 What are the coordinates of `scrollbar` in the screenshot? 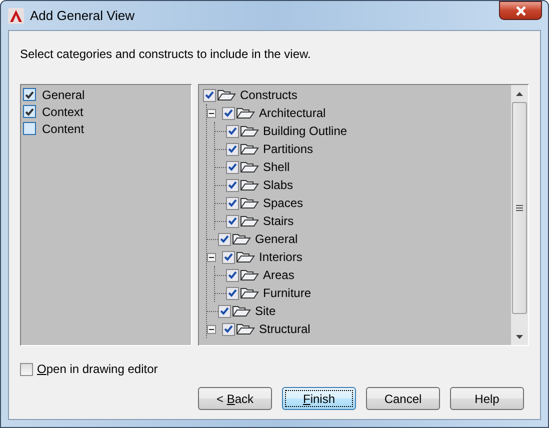 It's located at (519, 215).